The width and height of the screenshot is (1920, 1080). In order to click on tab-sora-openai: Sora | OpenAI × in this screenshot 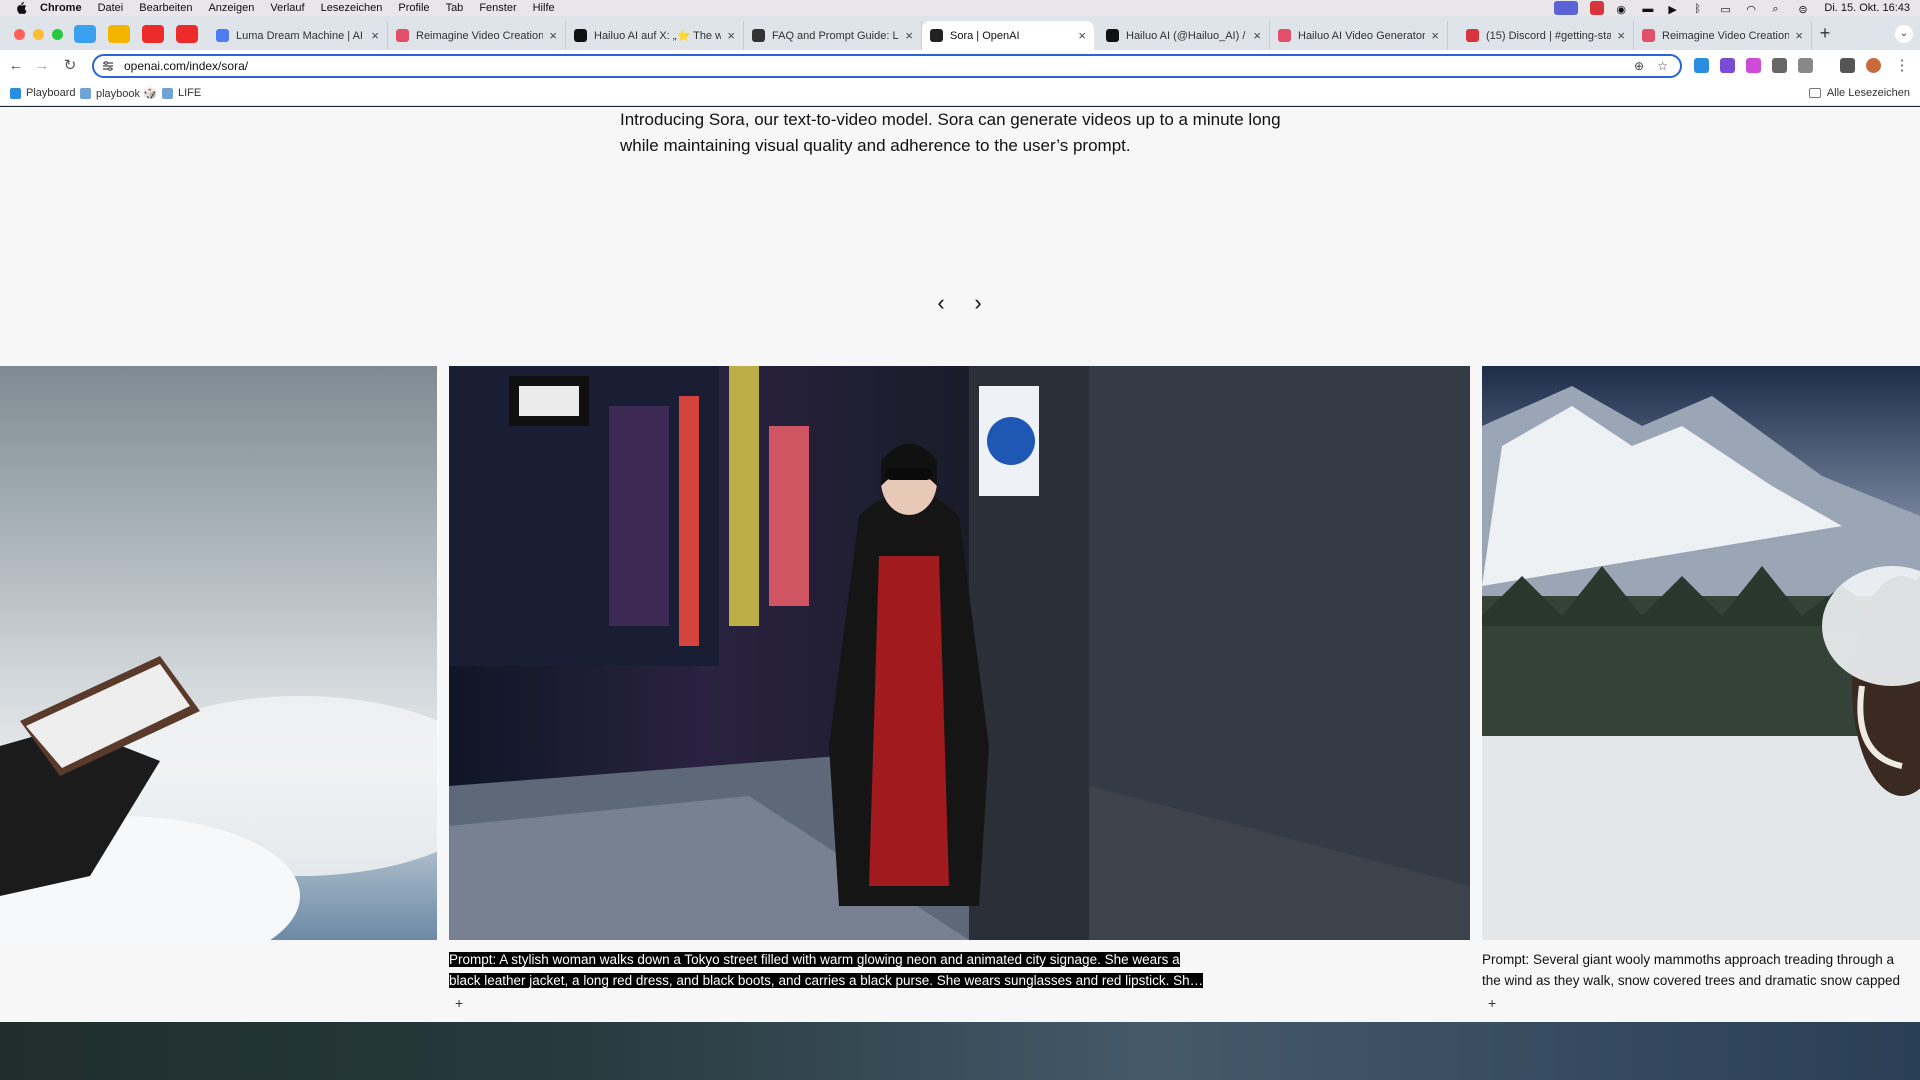, I will do `click(1008, 35)`.